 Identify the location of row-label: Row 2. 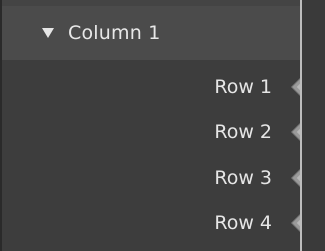
(243, 132).